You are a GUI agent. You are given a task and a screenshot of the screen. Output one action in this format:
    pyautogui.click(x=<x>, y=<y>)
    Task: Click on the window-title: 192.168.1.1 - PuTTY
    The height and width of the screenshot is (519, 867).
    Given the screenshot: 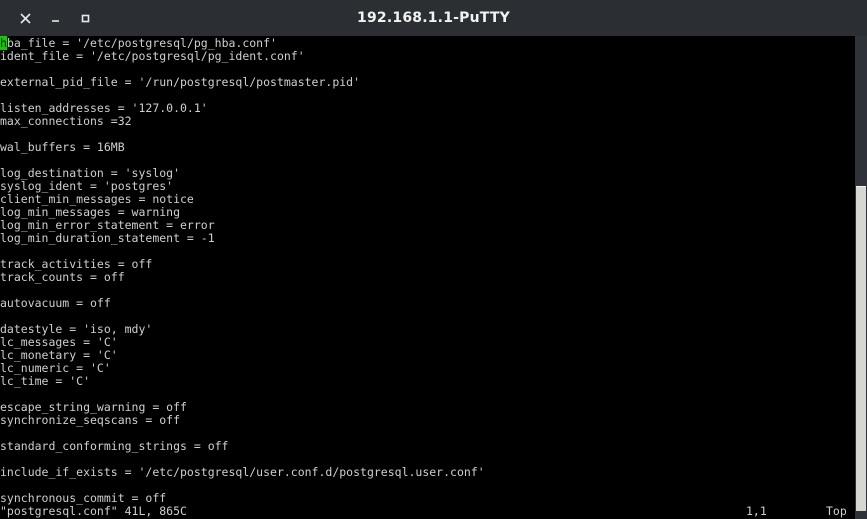 What is the action you would take?
    pyautogui.click(x=433, y=18)
    